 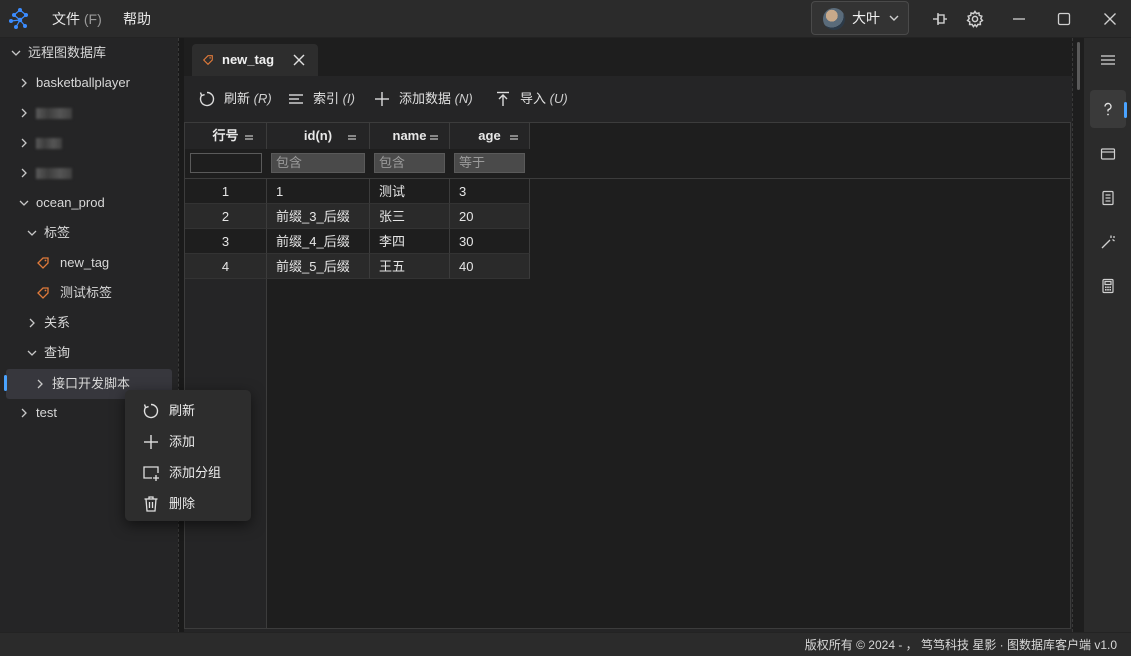 I want to click on filter-input-row-number, so click(x=226, y=163).